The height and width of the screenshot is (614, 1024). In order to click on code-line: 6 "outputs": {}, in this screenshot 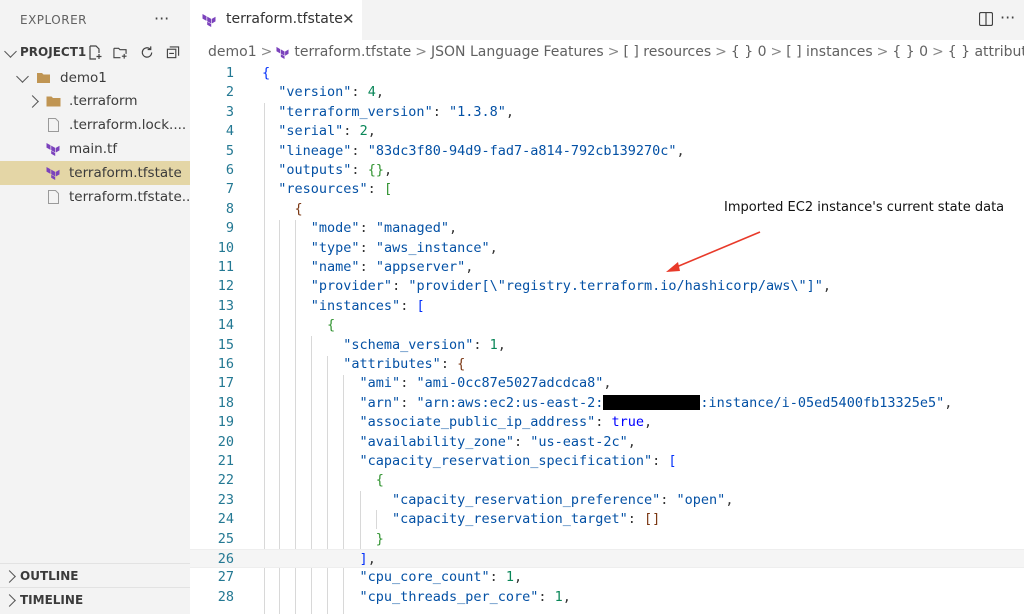, I will do `click(607, 170)`.